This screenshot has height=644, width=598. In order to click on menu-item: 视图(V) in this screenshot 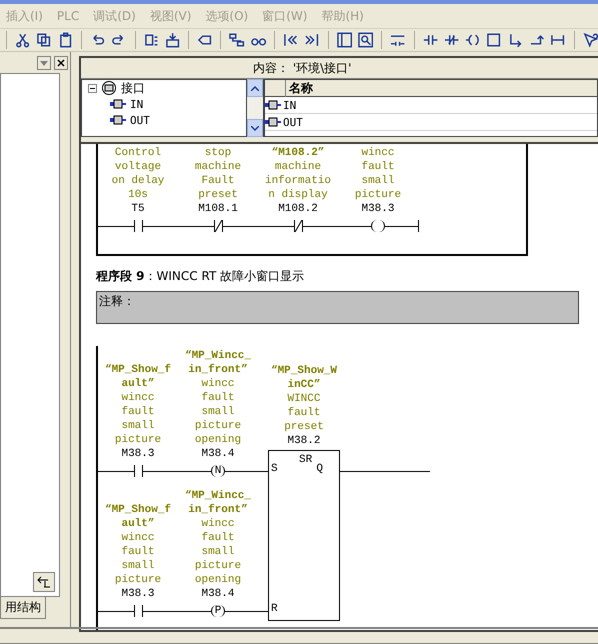, I will do `click(171, 16)`.